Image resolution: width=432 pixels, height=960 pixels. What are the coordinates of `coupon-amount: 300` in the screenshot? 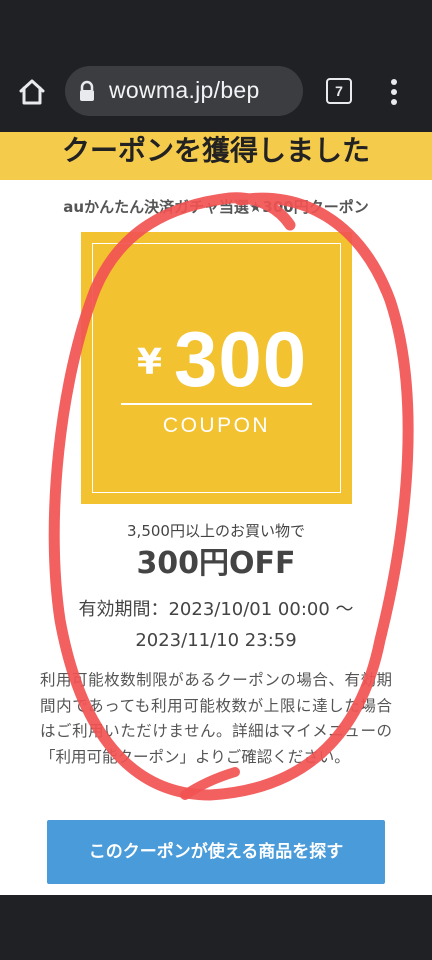 It's located at (241, 359).